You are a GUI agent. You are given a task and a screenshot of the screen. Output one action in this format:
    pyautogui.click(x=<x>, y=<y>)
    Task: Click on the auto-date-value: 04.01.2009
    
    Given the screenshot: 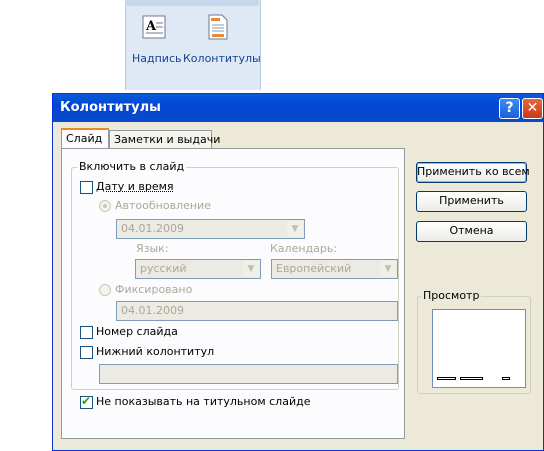 What is the action you would take?
    pyautogui.click(x=152, y=228)
    